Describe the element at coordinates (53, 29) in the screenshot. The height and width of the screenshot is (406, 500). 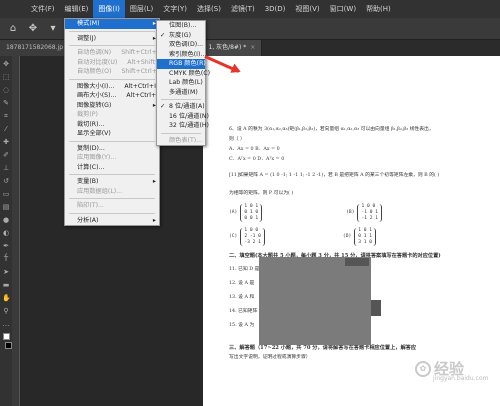
I see `chevron-down-icon: ▾` at that location.